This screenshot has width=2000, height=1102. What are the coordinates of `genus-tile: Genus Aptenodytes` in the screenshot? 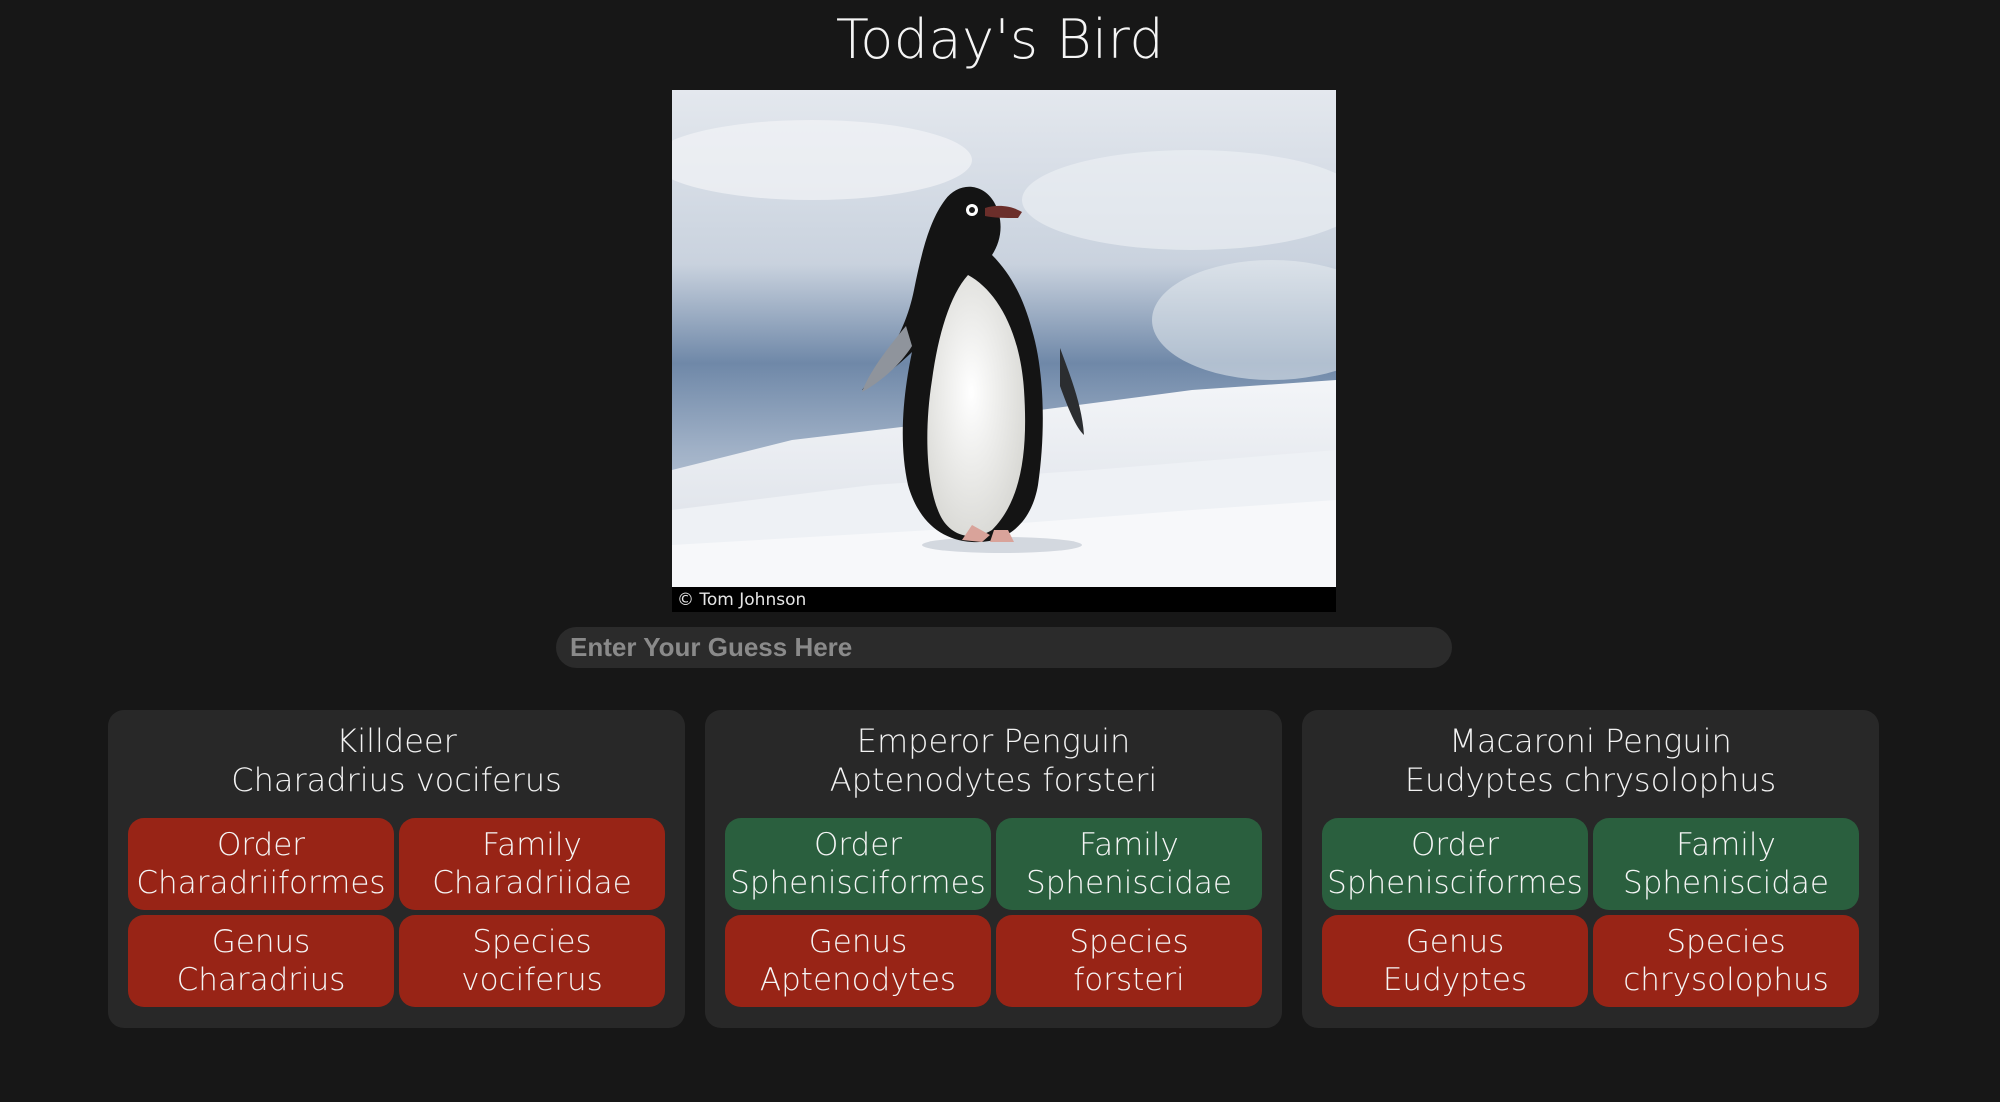 It's located at (858, 961).